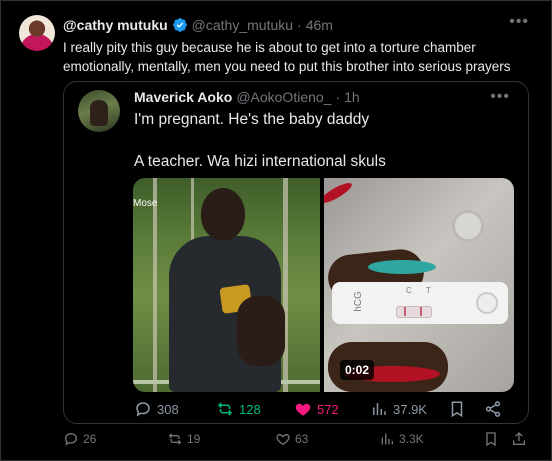  What do you see at coordinates (179, 25) in the screenshot?
I see `verified-badge-icon` at bounding box center [179, 25].